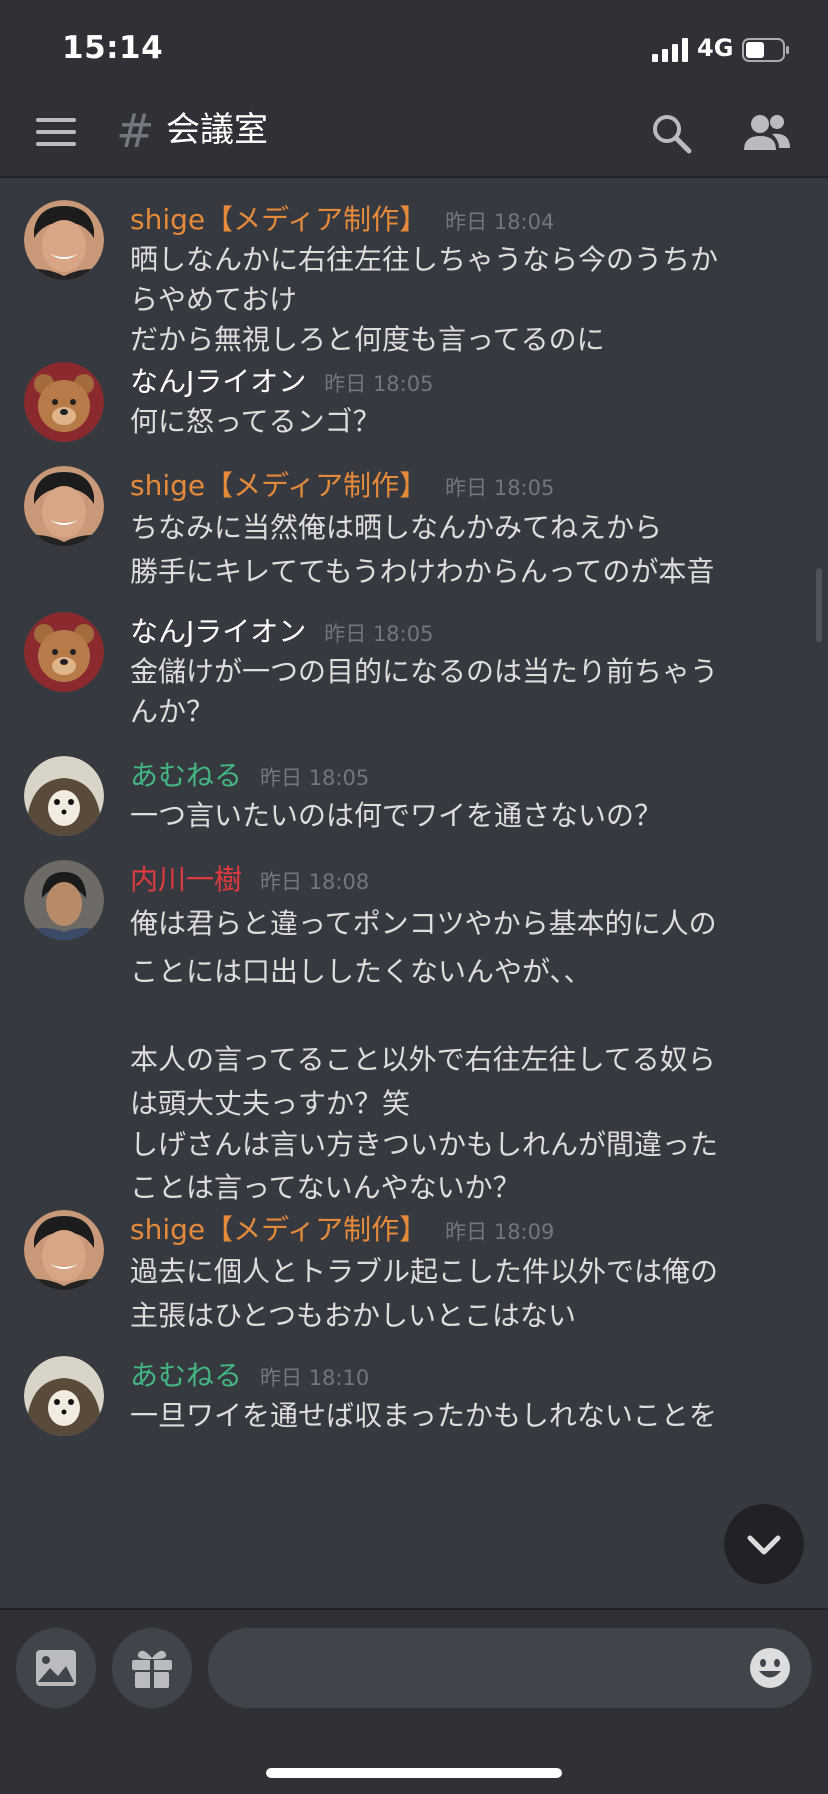 This screenshot has width=828, height=1794. What do you see at coordinates (765, 50) in the screenshot?
I see `battery-icon` at bounding box center [765, 50].